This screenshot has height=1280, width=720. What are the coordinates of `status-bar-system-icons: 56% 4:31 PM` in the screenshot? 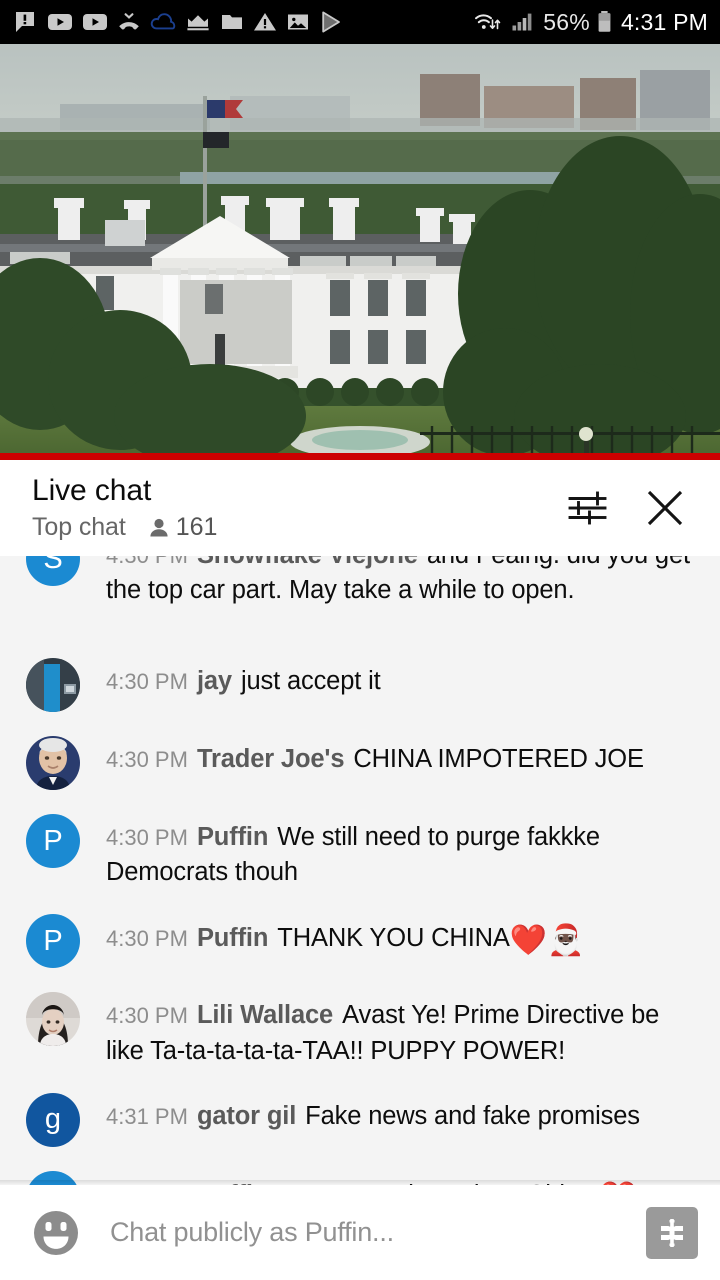 It's located at (590, 22).